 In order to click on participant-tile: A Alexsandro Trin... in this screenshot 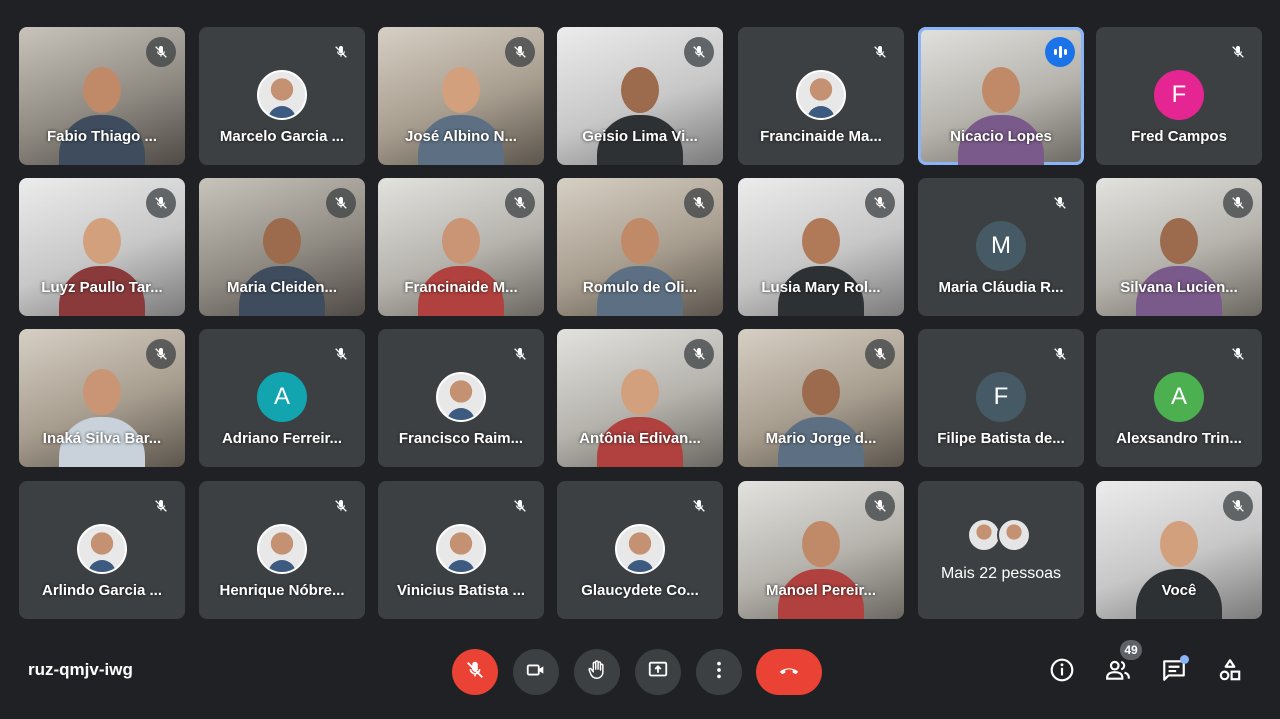, I will do `click(1179, 398)`.